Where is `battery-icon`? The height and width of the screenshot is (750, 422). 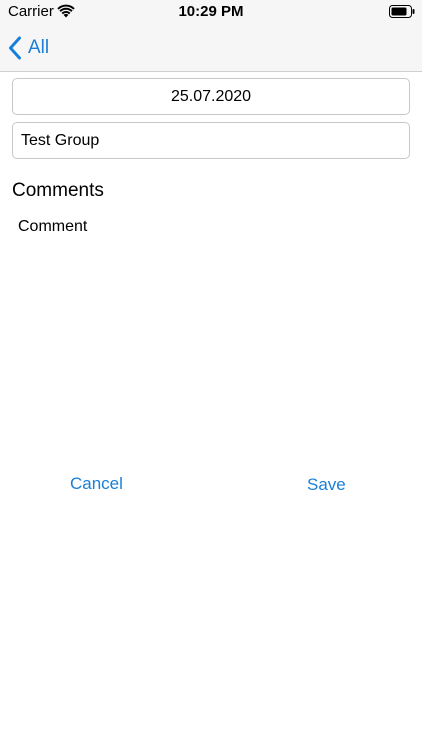
battery-icon is located at coordinates (402, 11).